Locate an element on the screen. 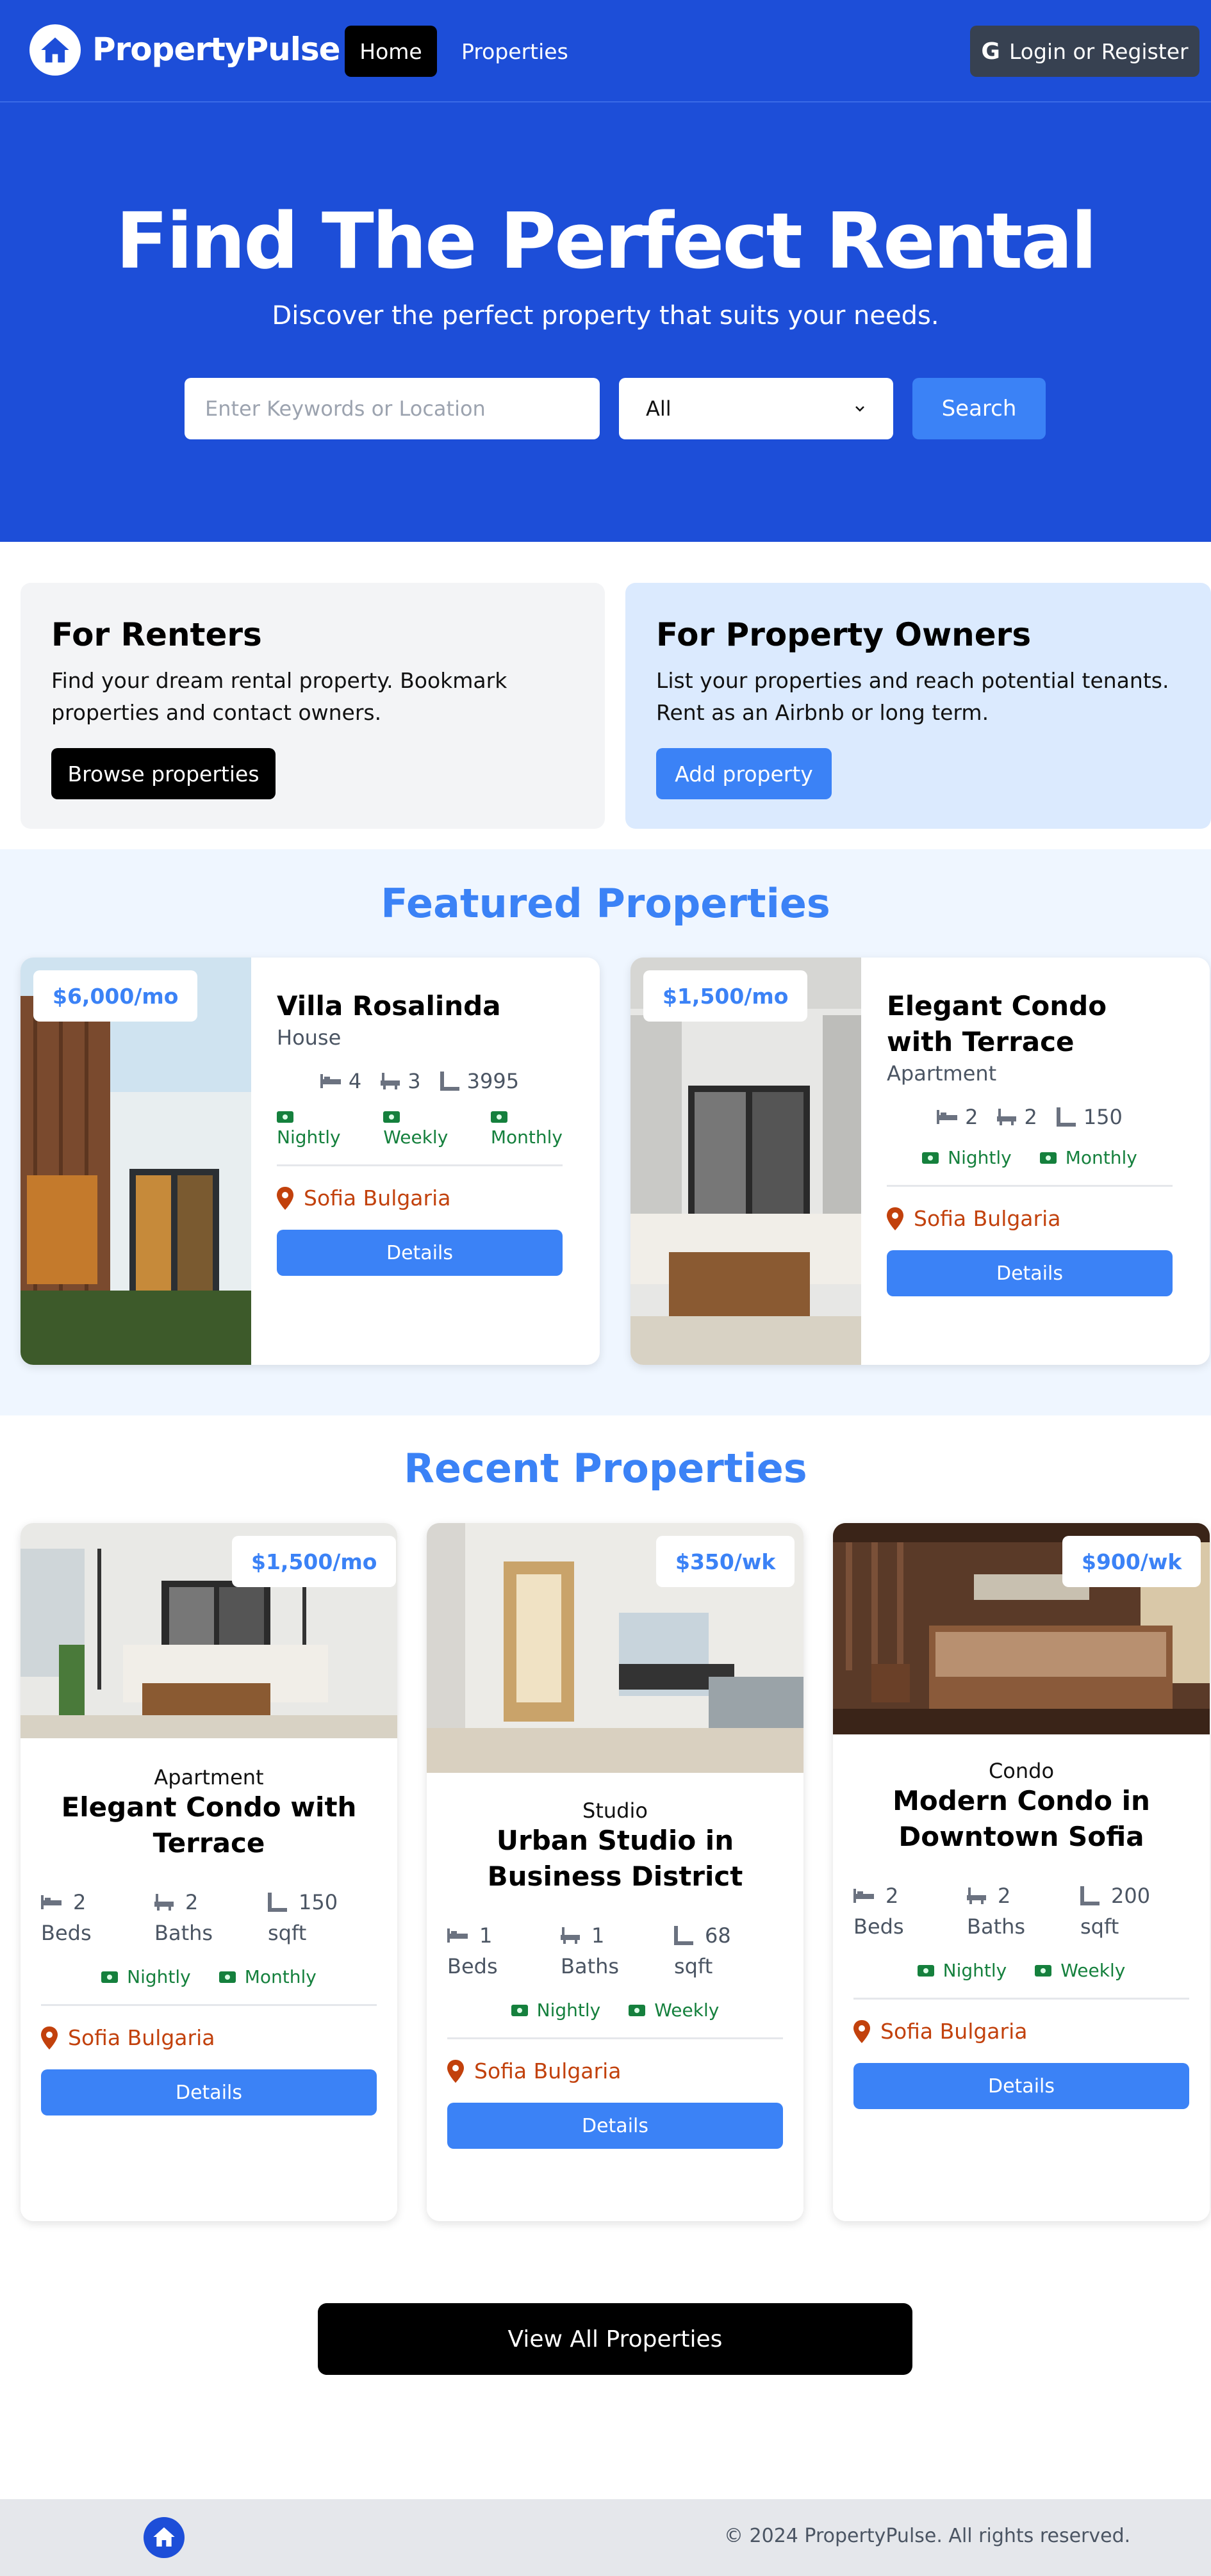 The image size is (1211, 2576). nav-home-link: Home is located at coordinates (391, 51).